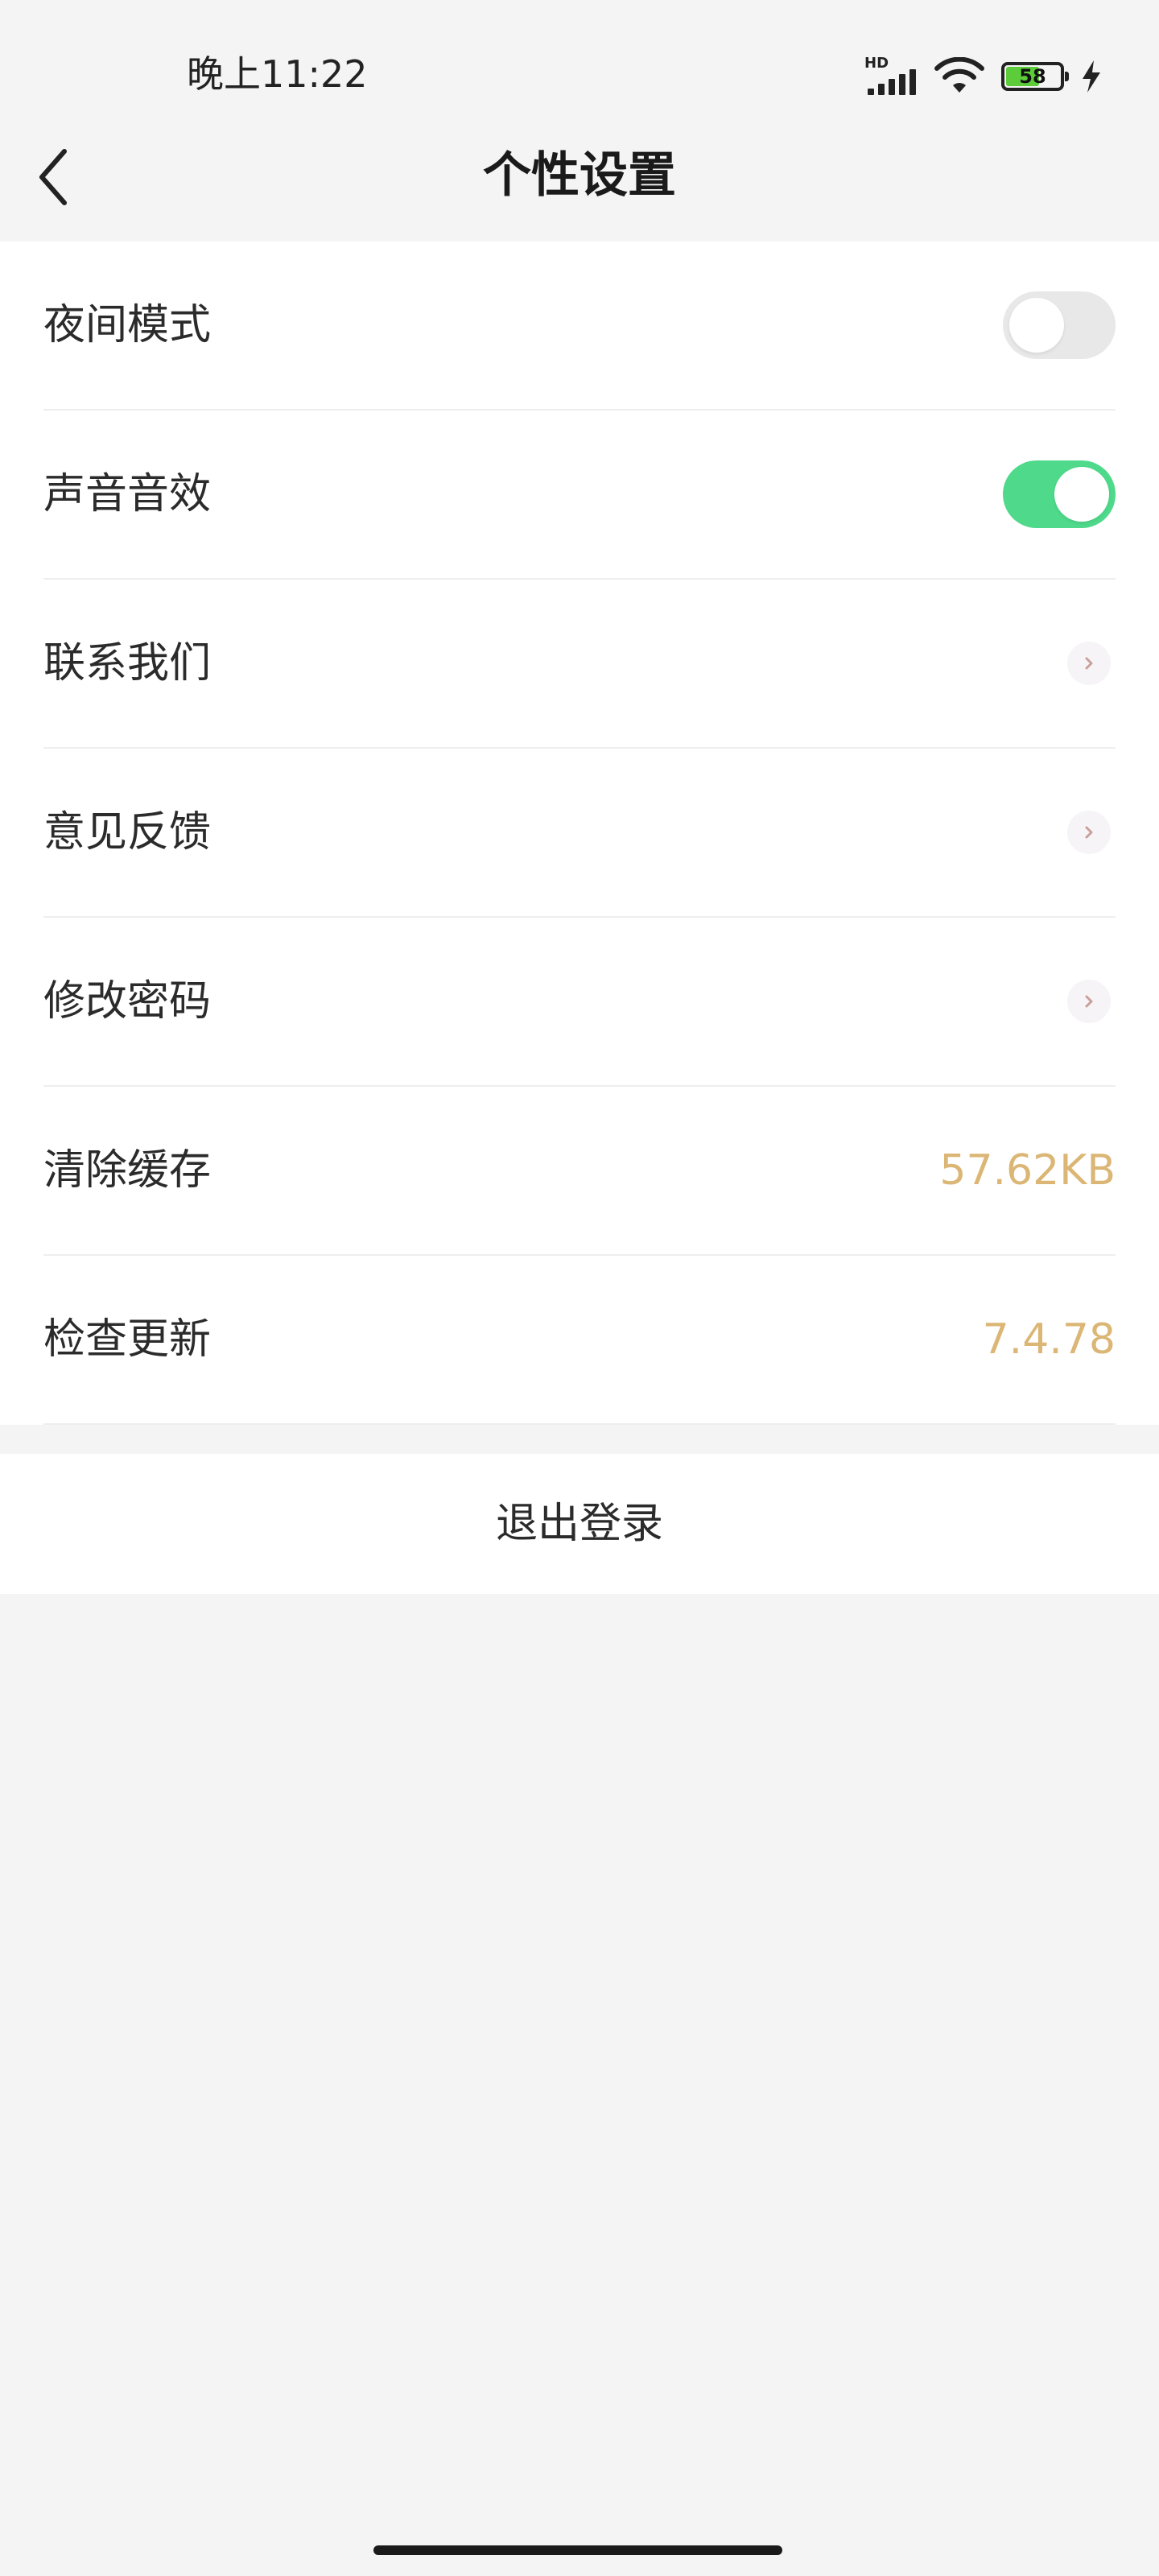 Image resolution: width=1159 pixels, height=2576 pixels. I want to click on setting-row-clear-cache: 清除缓存 57.62KB, so click(579, 1171).